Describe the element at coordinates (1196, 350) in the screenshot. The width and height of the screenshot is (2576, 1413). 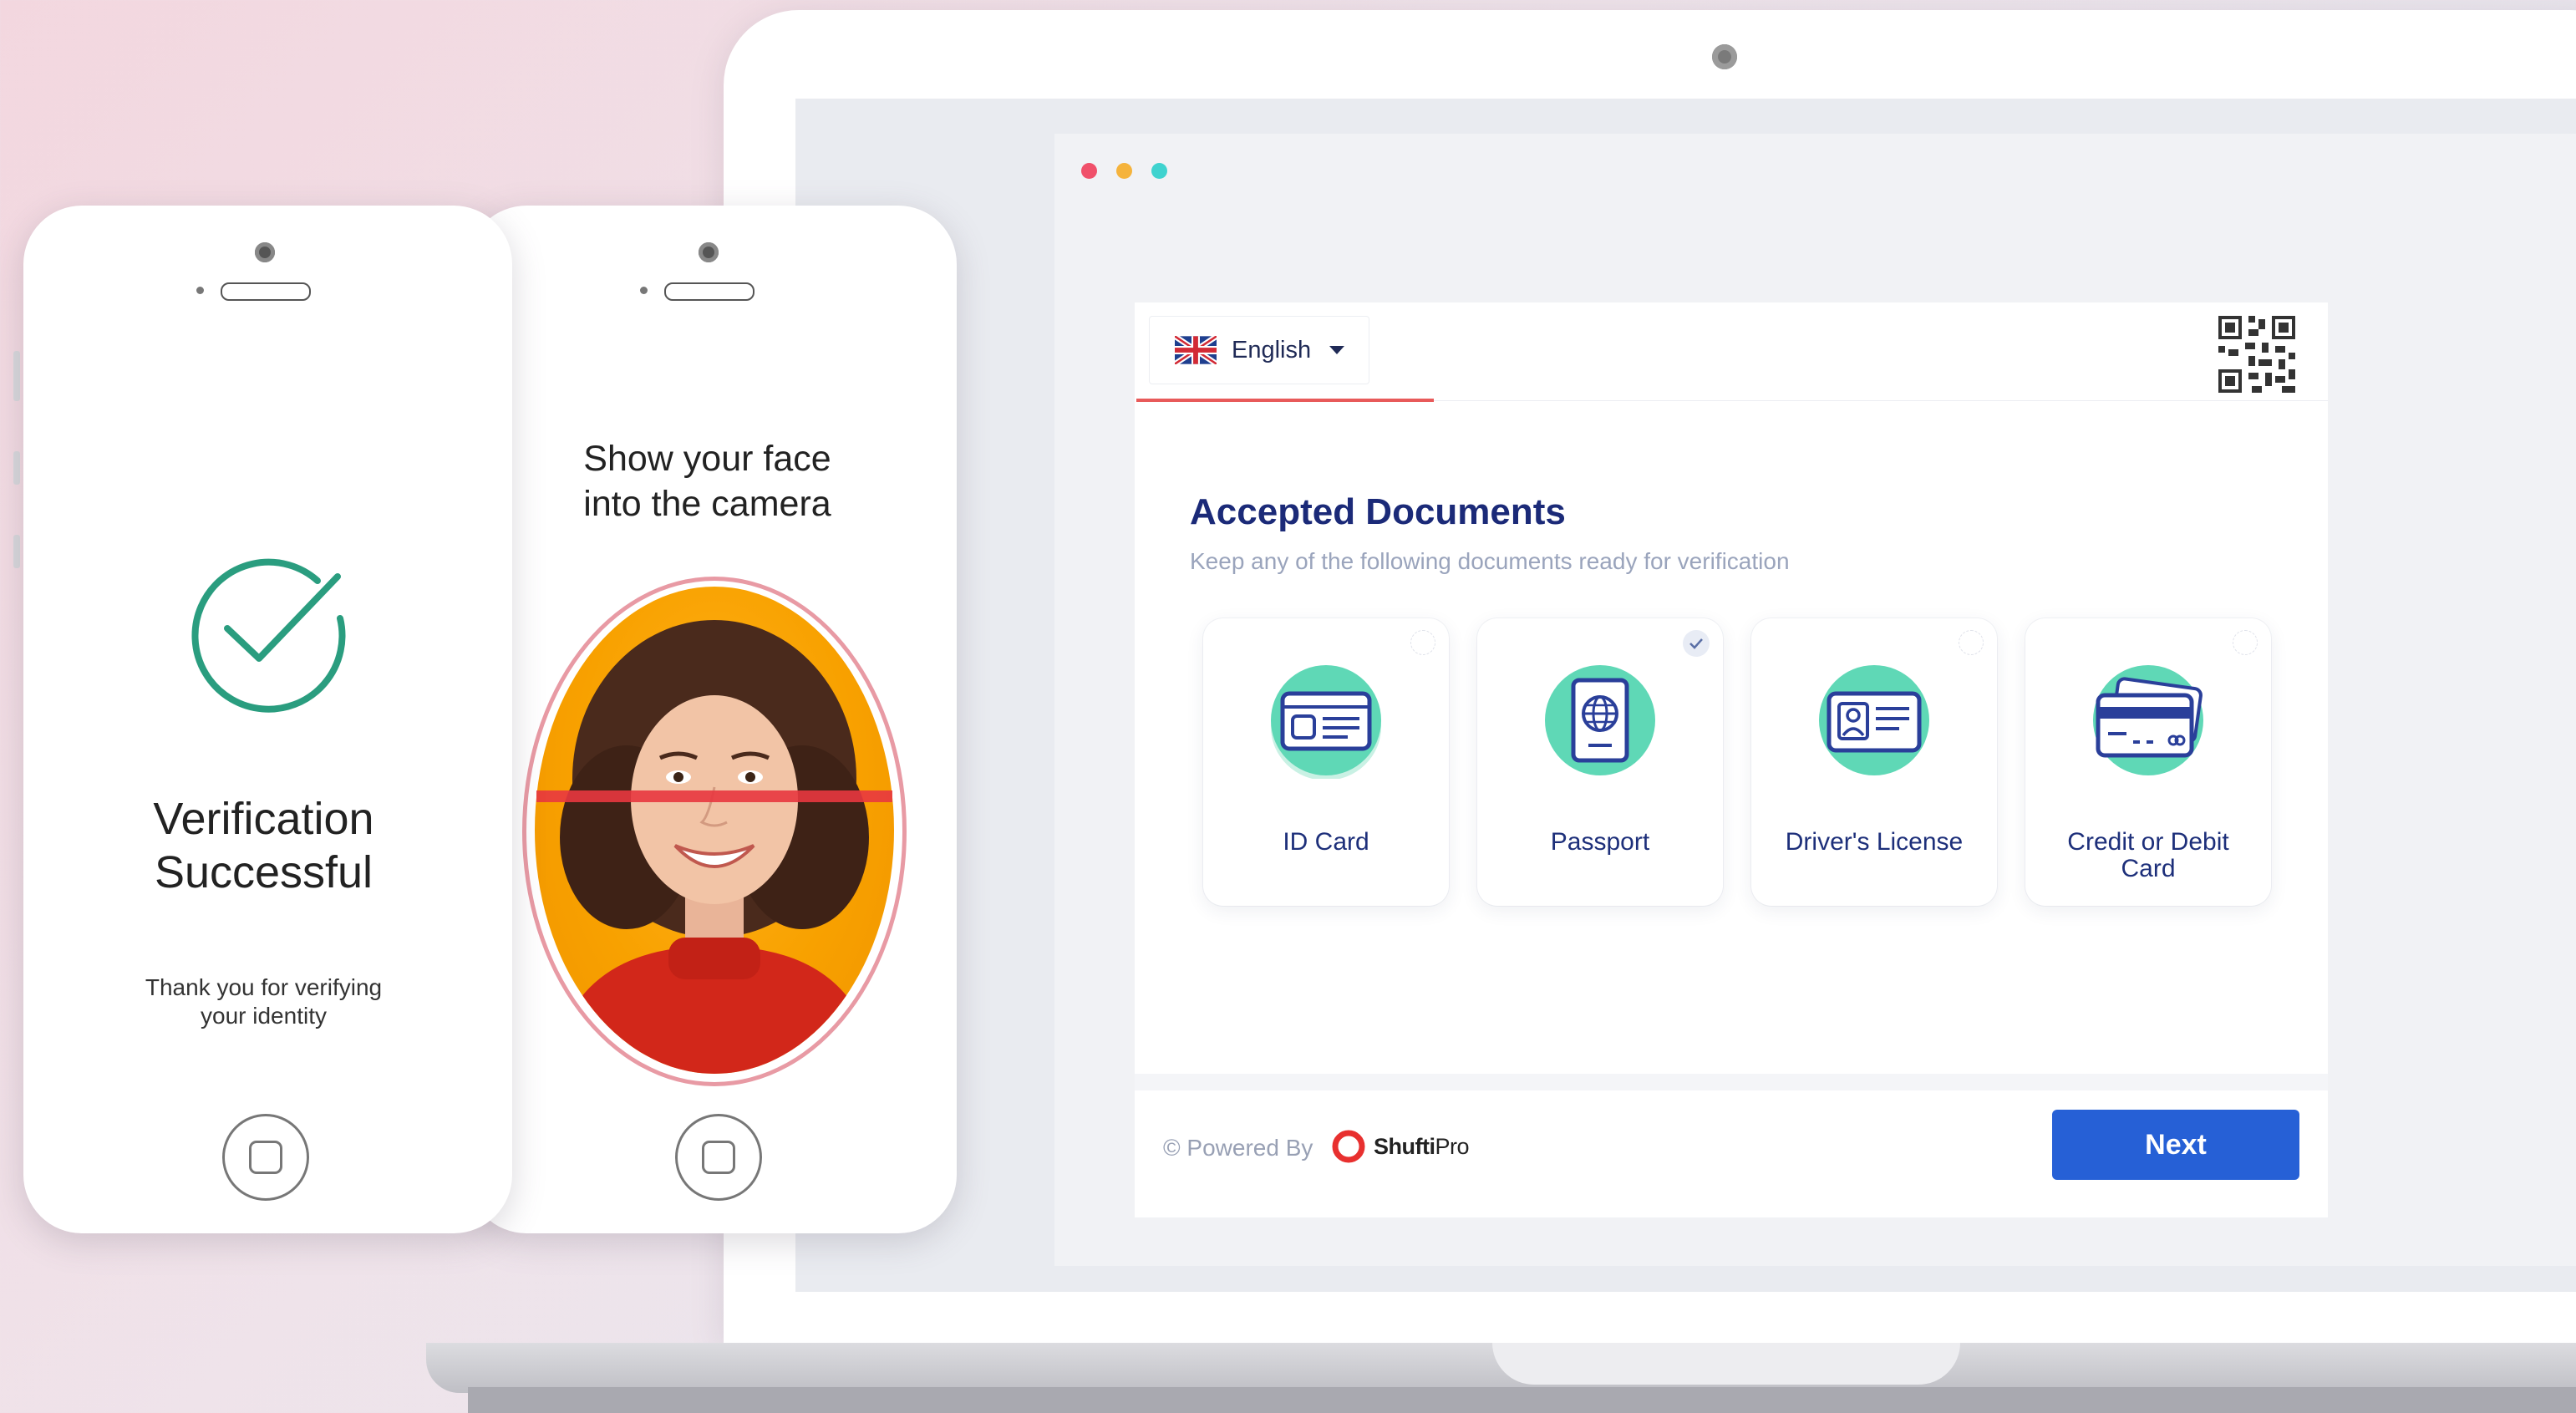
I see `uk-flag-icon` at that location.